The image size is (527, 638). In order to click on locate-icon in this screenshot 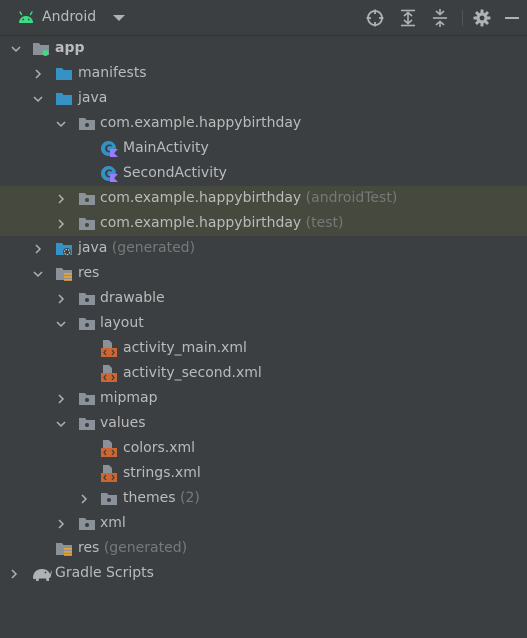, I will do `click(375, 18)`.